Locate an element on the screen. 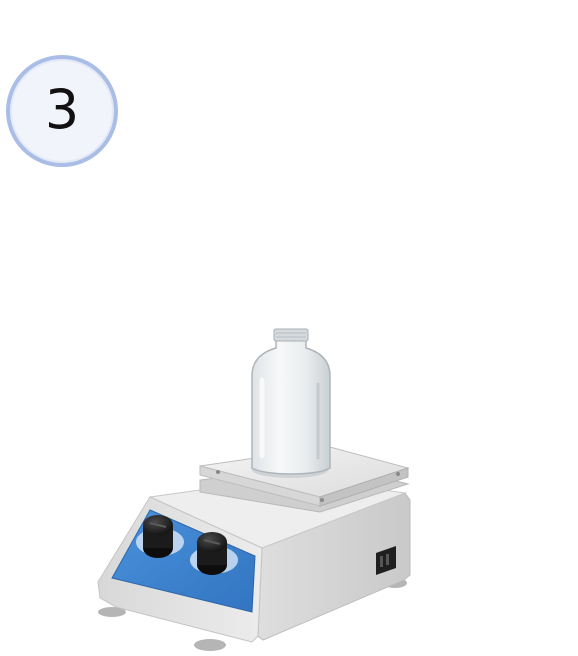  glass-bottle is located at coordinates (291, 403).